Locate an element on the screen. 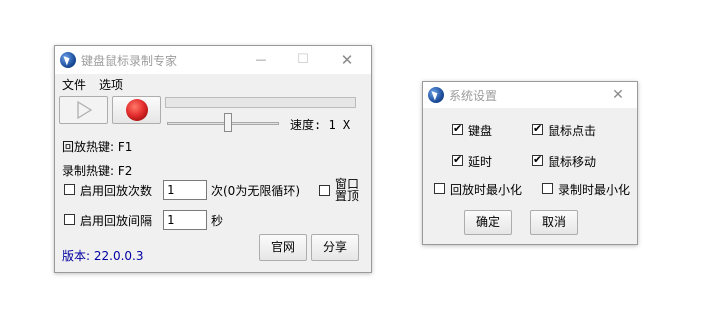  repeat-count-checkbox is located at coordinates (69, 189).